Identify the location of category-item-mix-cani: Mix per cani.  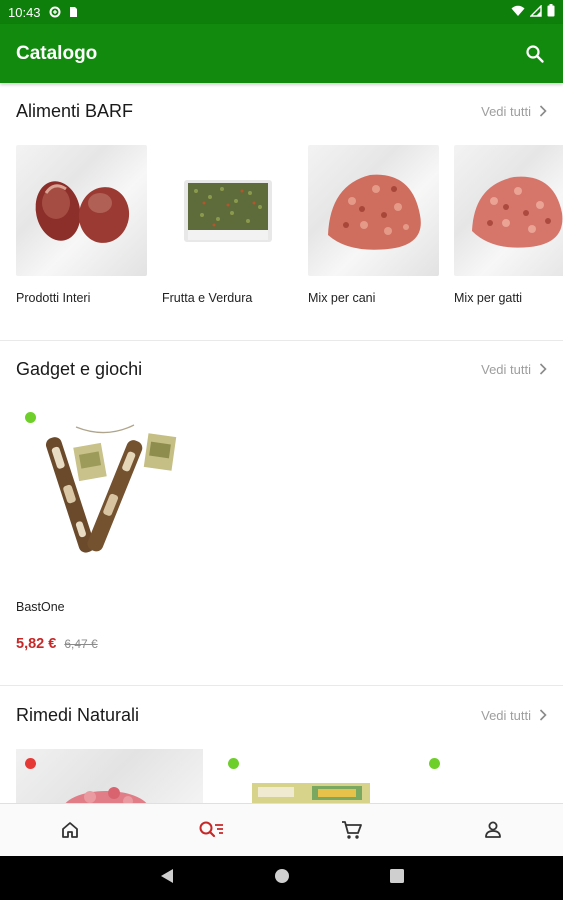
(373, 225).